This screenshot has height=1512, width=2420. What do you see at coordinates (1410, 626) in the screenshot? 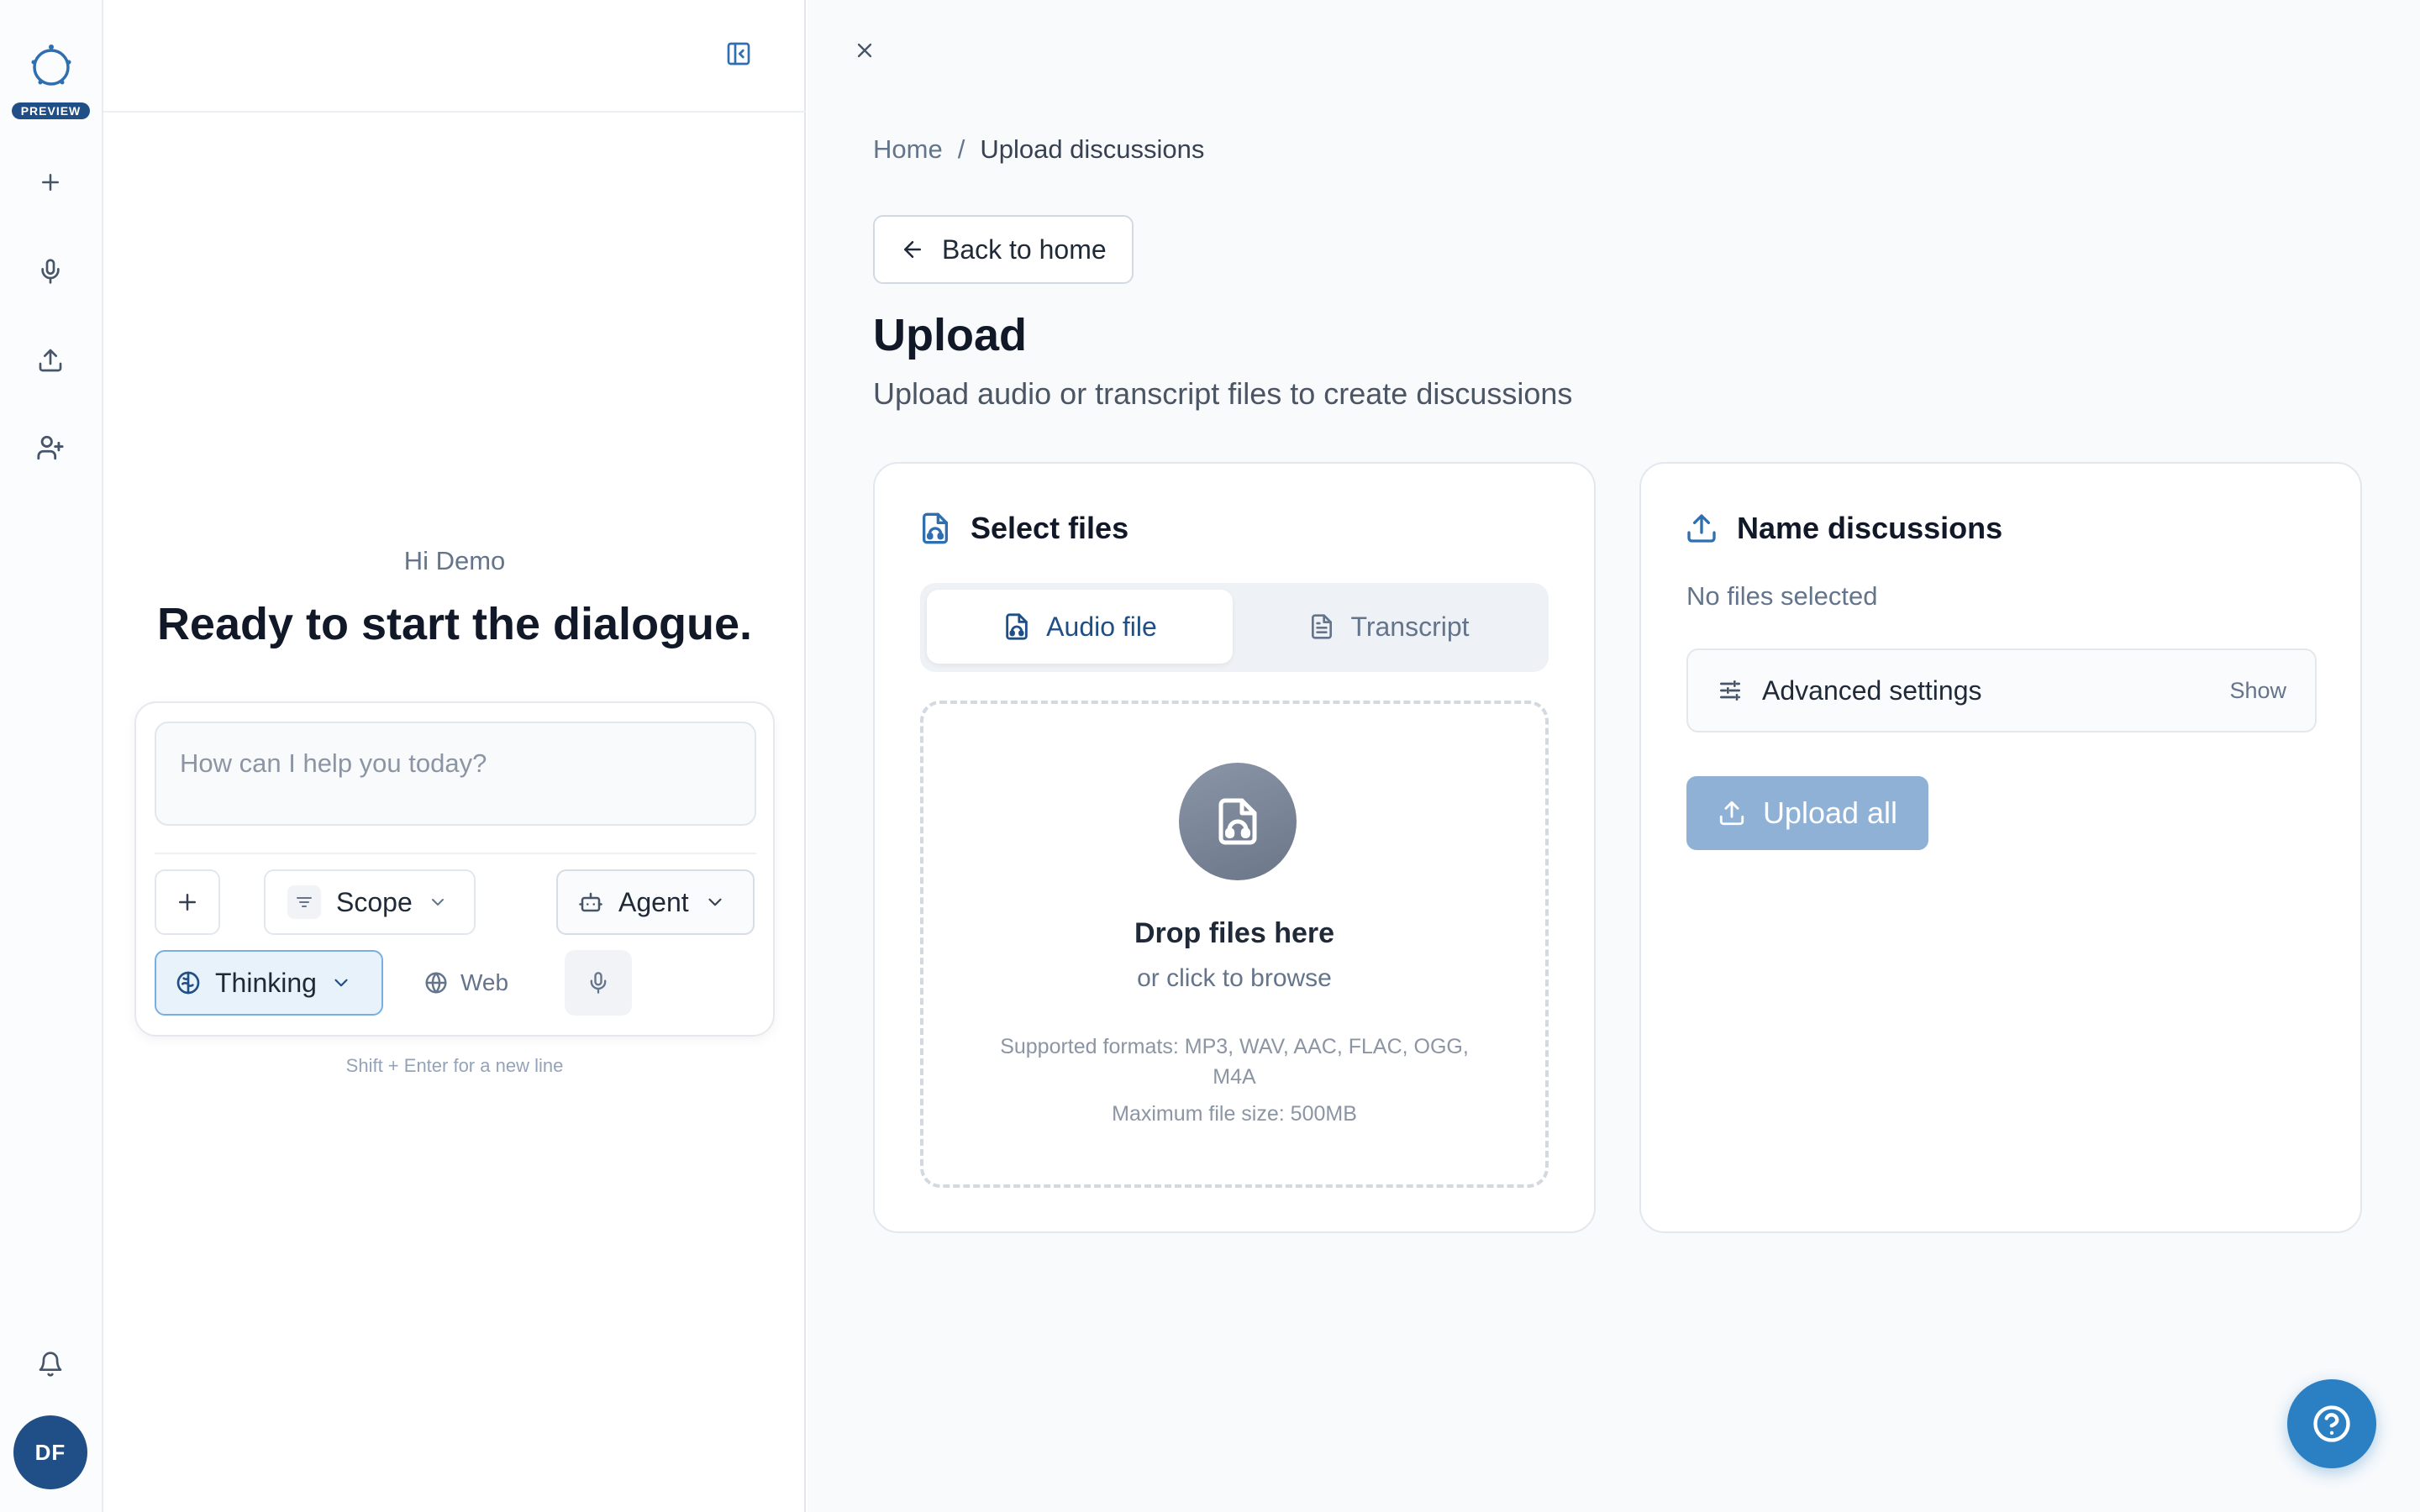
I see `tab-transcript-label: Transcript` at bounding box center [1410, 626].